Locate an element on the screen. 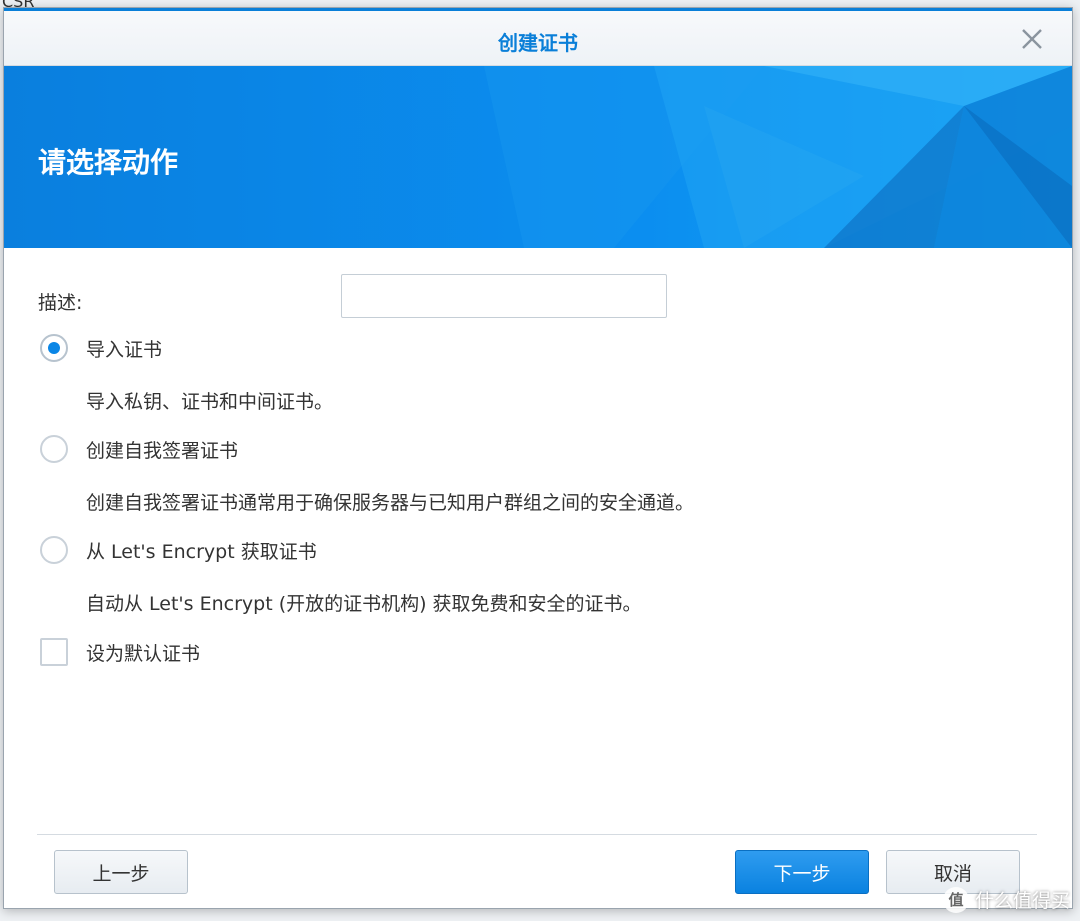 The height and width of the screenshot is (921, 1080). option-description: 自动从 Let's Encrypt (开放的证书机构) 获取免费和安全的证书。 is located at coordinates (364, 604).